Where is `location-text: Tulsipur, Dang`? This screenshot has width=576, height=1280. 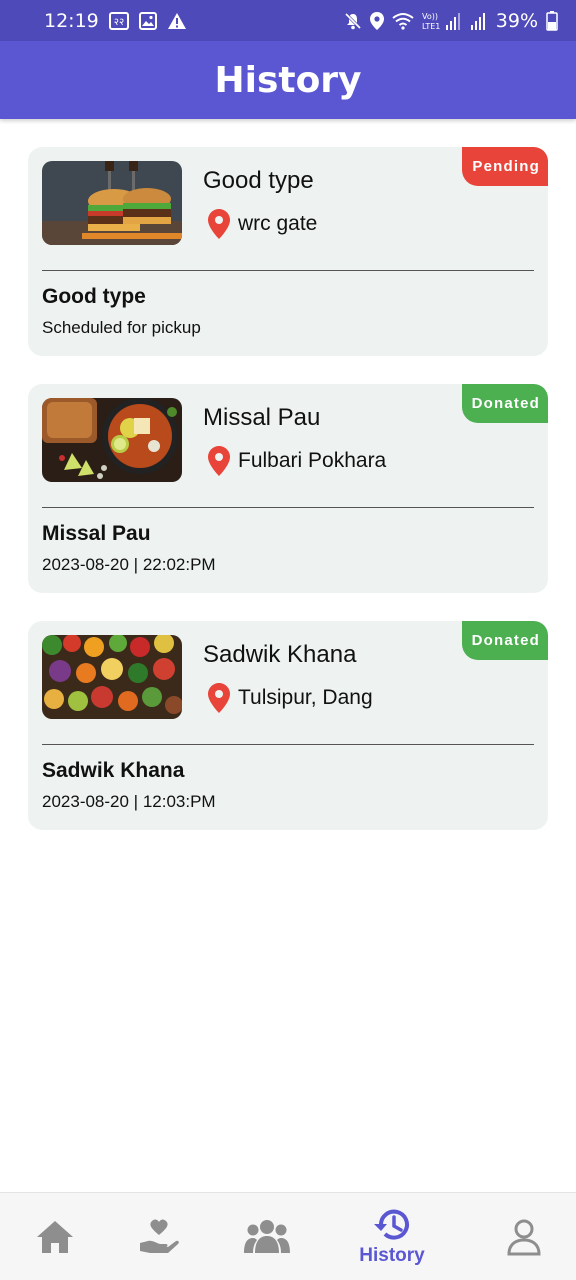
location-text: Tulsipur, Dang is located at coordinates (305, 697).